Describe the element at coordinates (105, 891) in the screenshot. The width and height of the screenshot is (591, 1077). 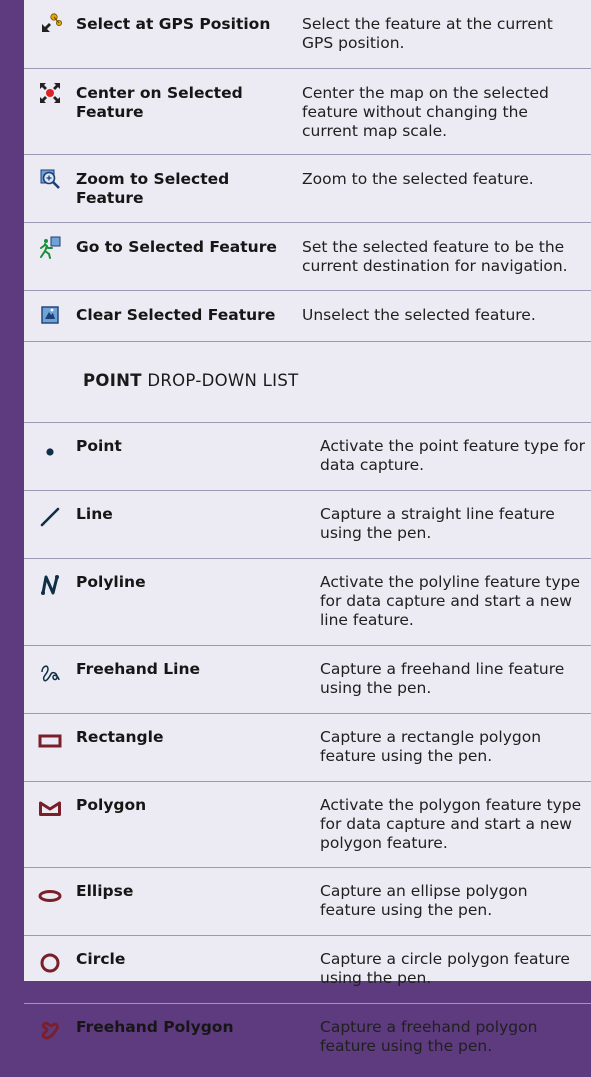
I see `tool-name: Ellipse` at that location.